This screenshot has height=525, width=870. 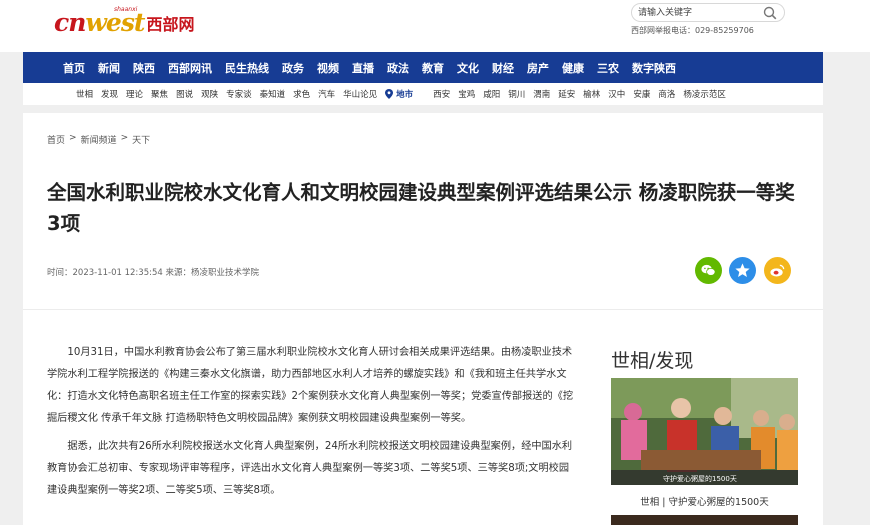 What do you see at coordinates (704, 94) in the screenshot?
I see `city-link: 杨凌示范区` at bounding box center [704, 94].